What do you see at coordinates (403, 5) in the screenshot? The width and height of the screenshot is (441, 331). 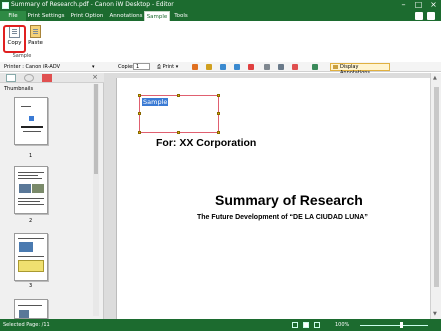 I see `minimize-button: –` at bounding box center [403, 5].